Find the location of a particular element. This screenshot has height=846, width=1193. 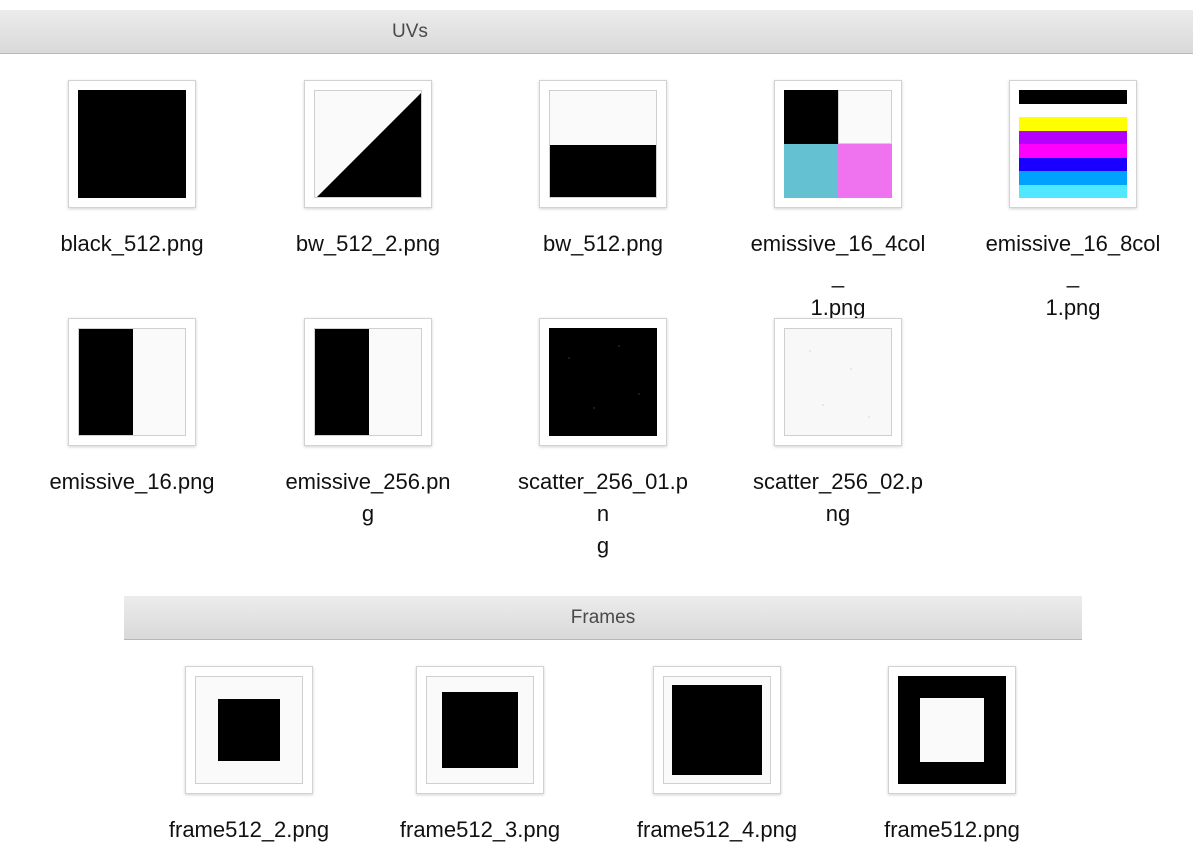

thumbnail-frame512 is located at coordinates (952, 730).